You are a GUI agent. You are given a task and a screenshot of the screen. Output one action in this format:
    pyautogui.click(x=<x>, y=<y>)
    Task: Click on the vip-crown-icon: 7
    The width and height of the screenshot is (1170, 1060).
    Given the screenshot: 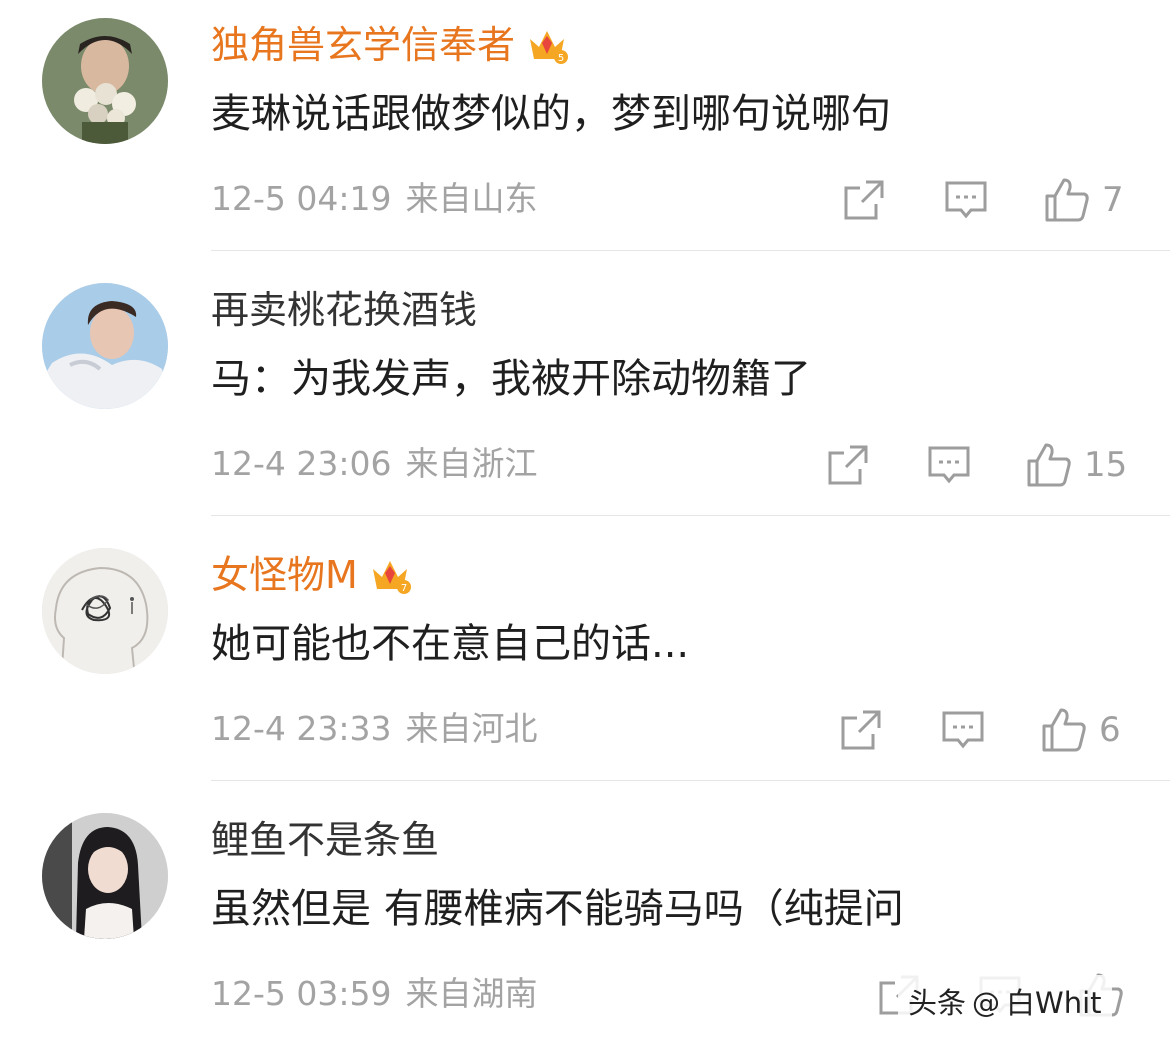 What is the action you would take?
    pyautogui.click(x=390, y=575)
    